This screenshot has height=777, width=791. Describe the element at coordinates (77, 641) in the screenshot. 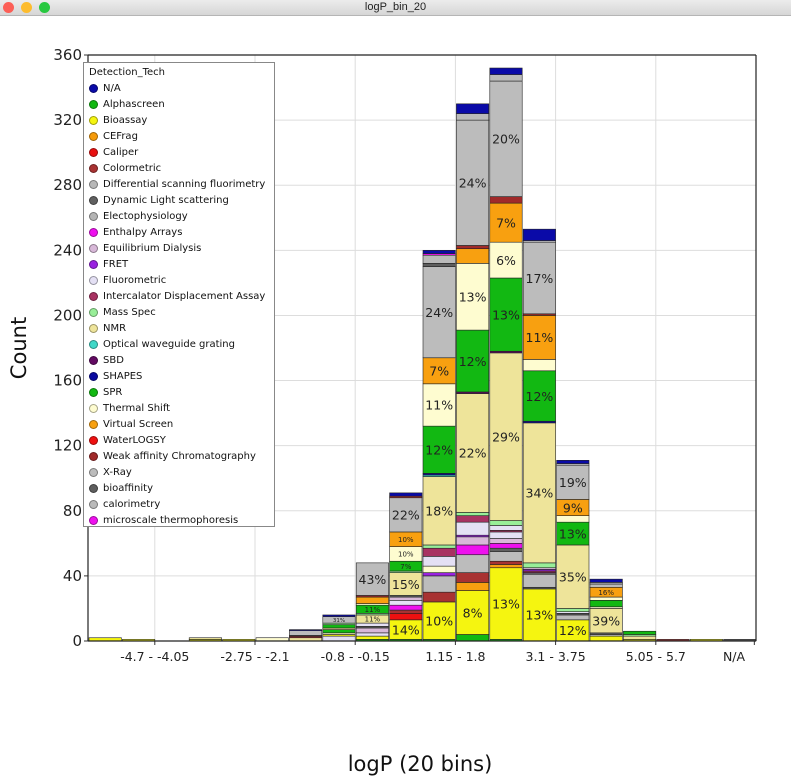

I see `y-tick-label: 0` at that location.